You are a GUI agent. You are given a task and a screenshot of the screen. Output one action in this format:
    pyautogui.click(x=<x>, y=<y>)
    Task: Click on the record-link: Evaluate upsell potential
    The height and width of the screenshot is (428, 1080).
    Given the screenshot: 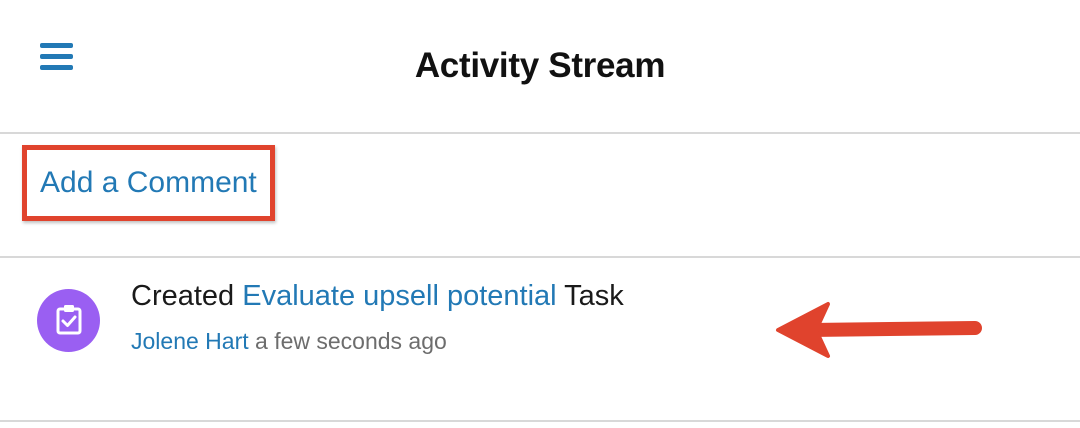 What is the action you would take?
    pyautogui.click(x=399, y=296)
    